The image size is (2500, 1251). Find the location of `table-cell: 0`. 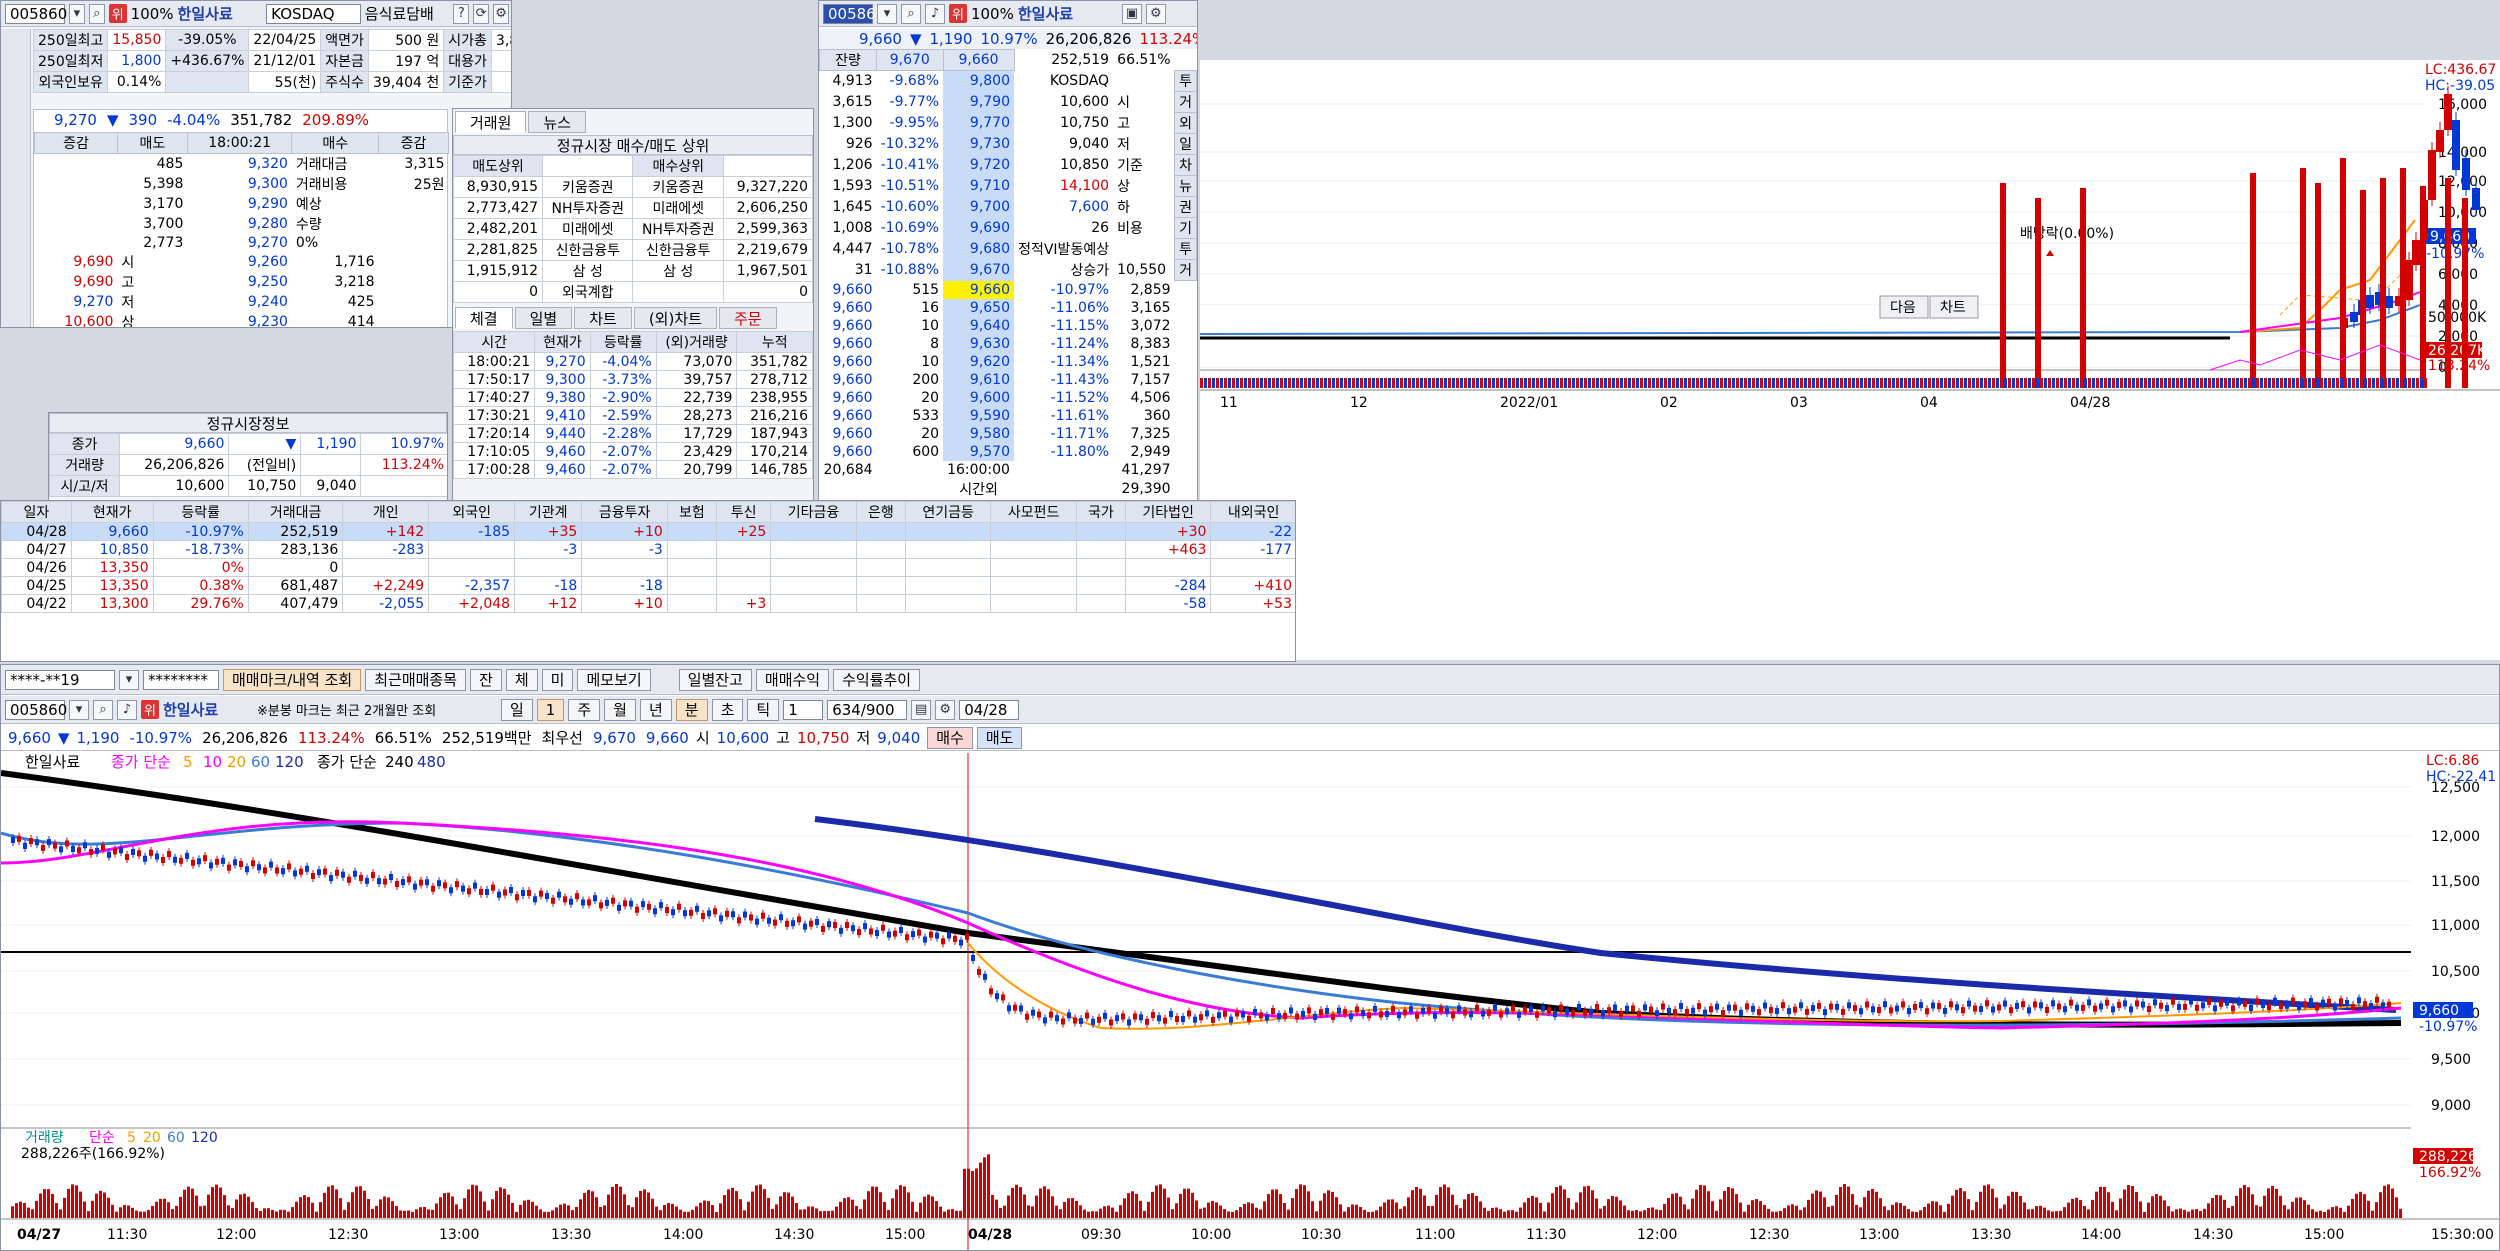

table-cell: 0 is located at coordinates (500, 61).